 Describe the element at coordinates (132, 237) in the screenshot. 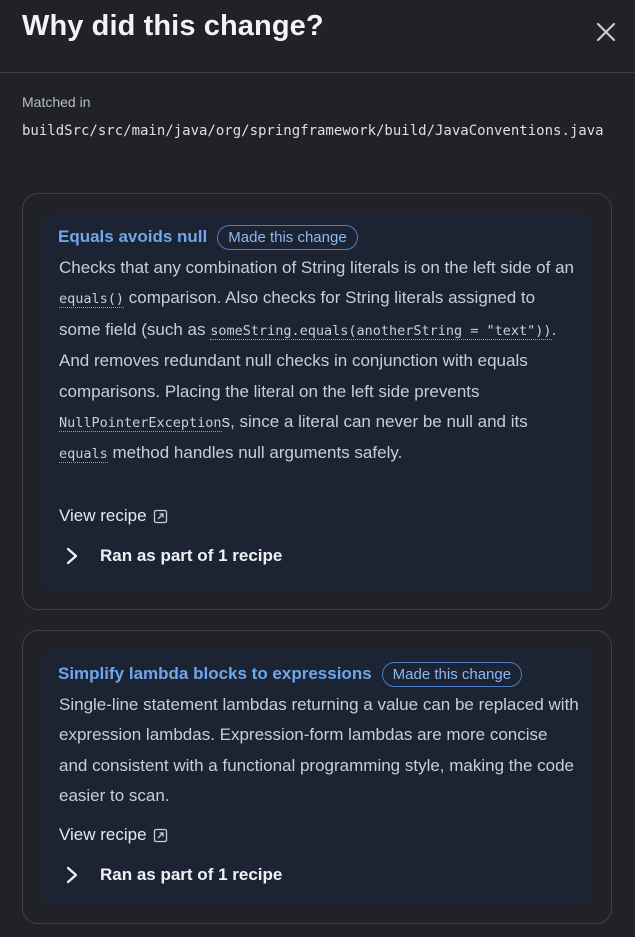

I see `recipe-title: Equals avoids null` at that location.